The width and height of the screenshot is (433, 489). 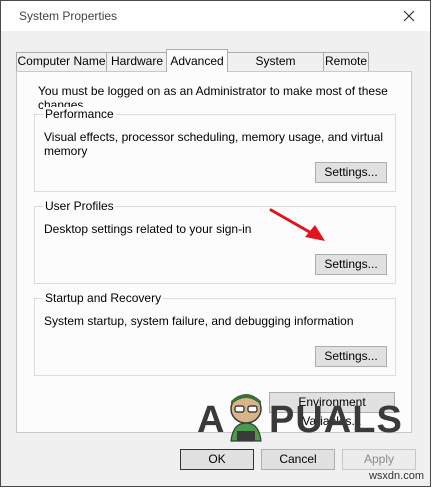 What do you see at coordinates (137, 61) in the screenshot?
I see `tab-hardware: Hardware` at bounding box center [137, 61].